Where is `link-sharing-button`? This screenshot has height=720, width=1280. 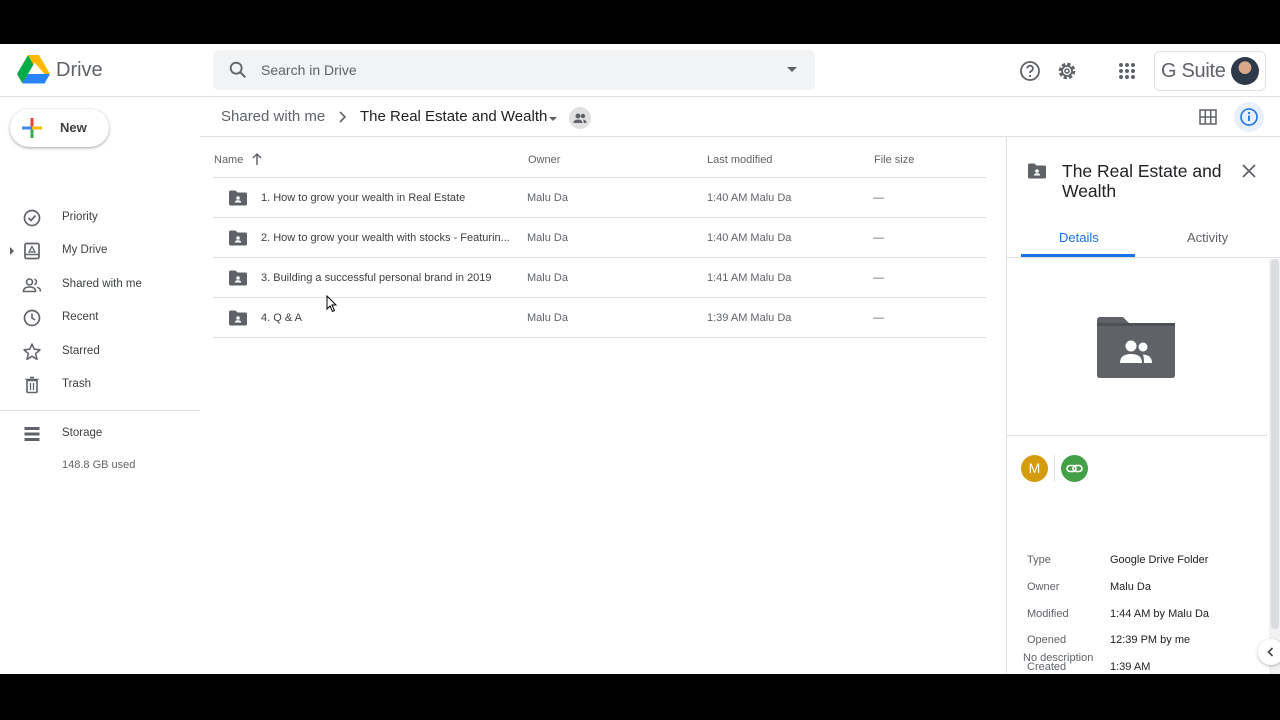
link-sharing-button is located at coordinates (1074, 468).